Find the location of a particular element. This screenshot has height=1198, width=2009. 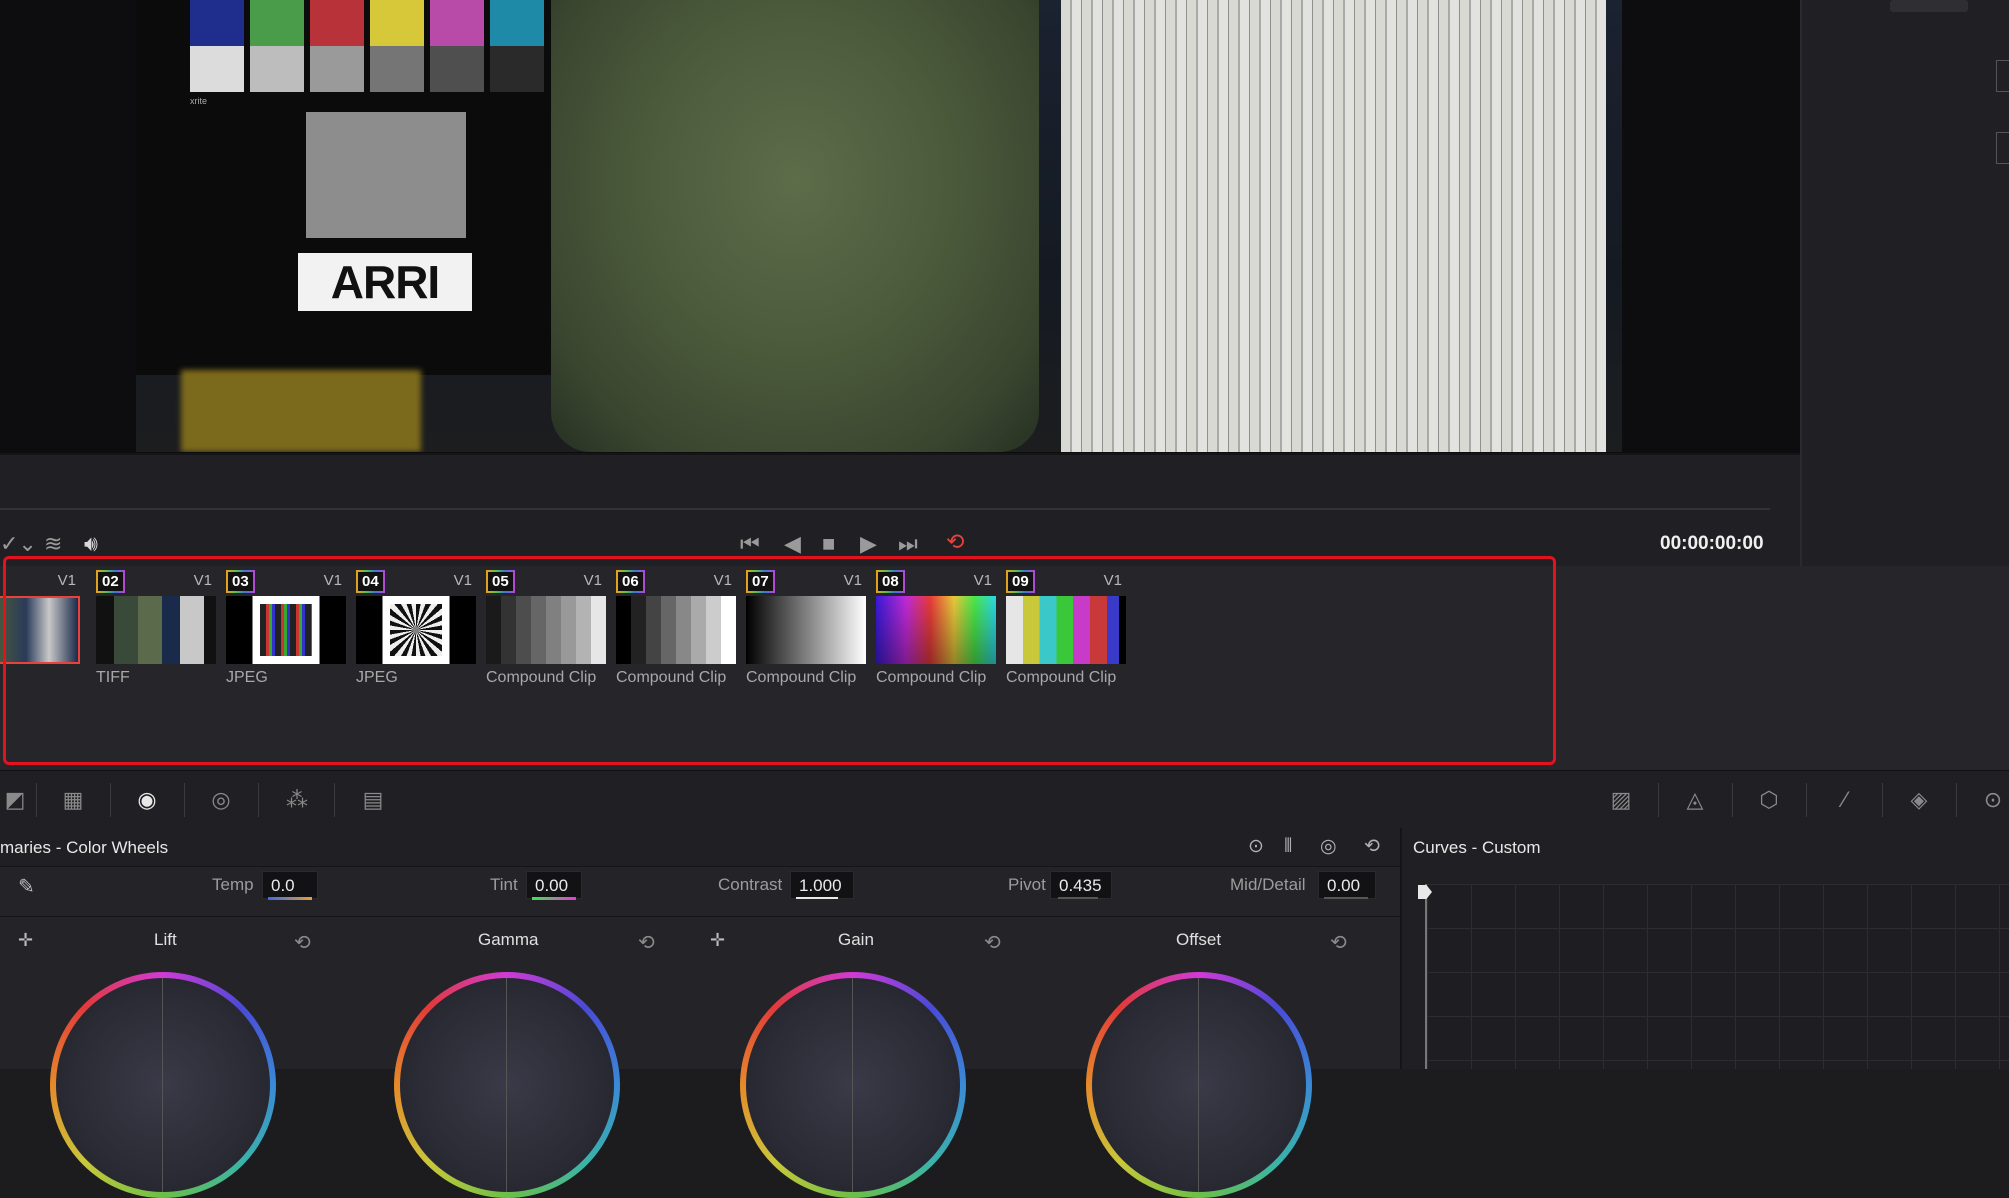

blur-icon: ◈ is located at coordinates (1919, 800).